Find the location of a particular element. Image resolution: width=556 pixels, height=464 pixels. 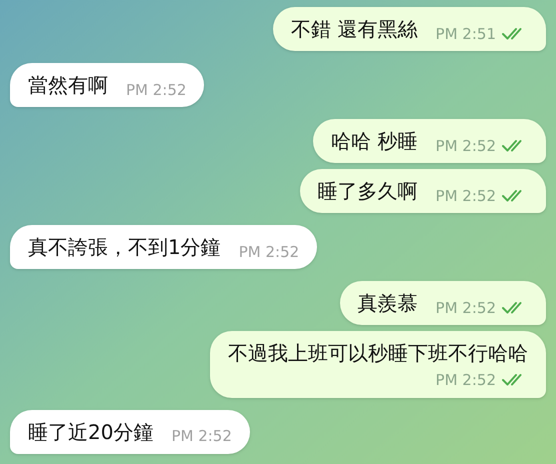

message-text: 真羨慕 is located at coordinates (388, 303).